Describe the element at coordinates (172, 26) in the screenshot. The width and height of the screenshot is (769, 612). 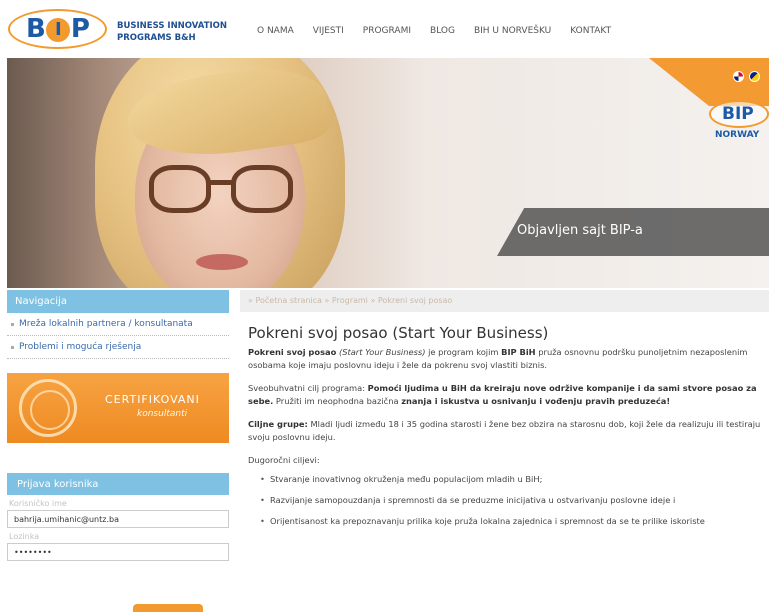
I see `brand-line-1: BUSINESS INNOVATION` at that location.